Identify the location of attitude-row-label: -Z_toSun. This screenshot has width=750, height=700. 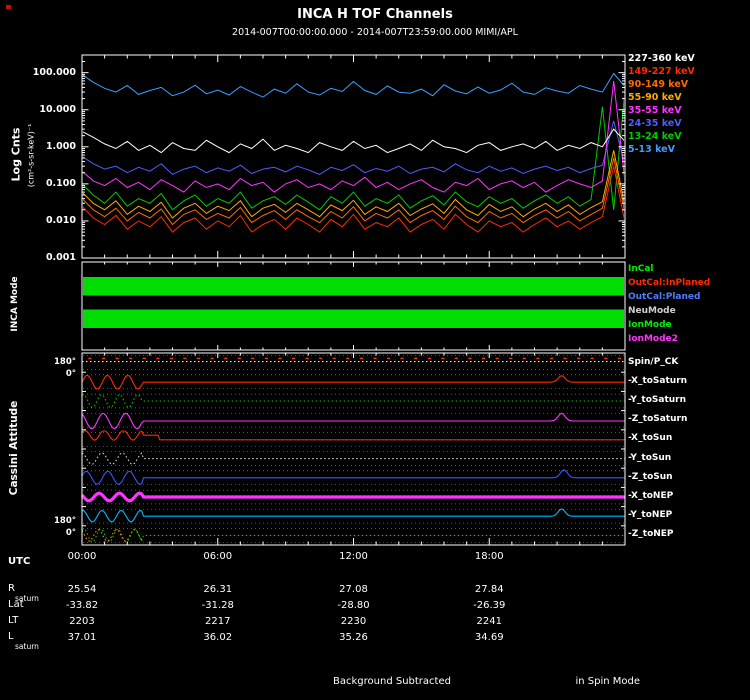
(650, 476).